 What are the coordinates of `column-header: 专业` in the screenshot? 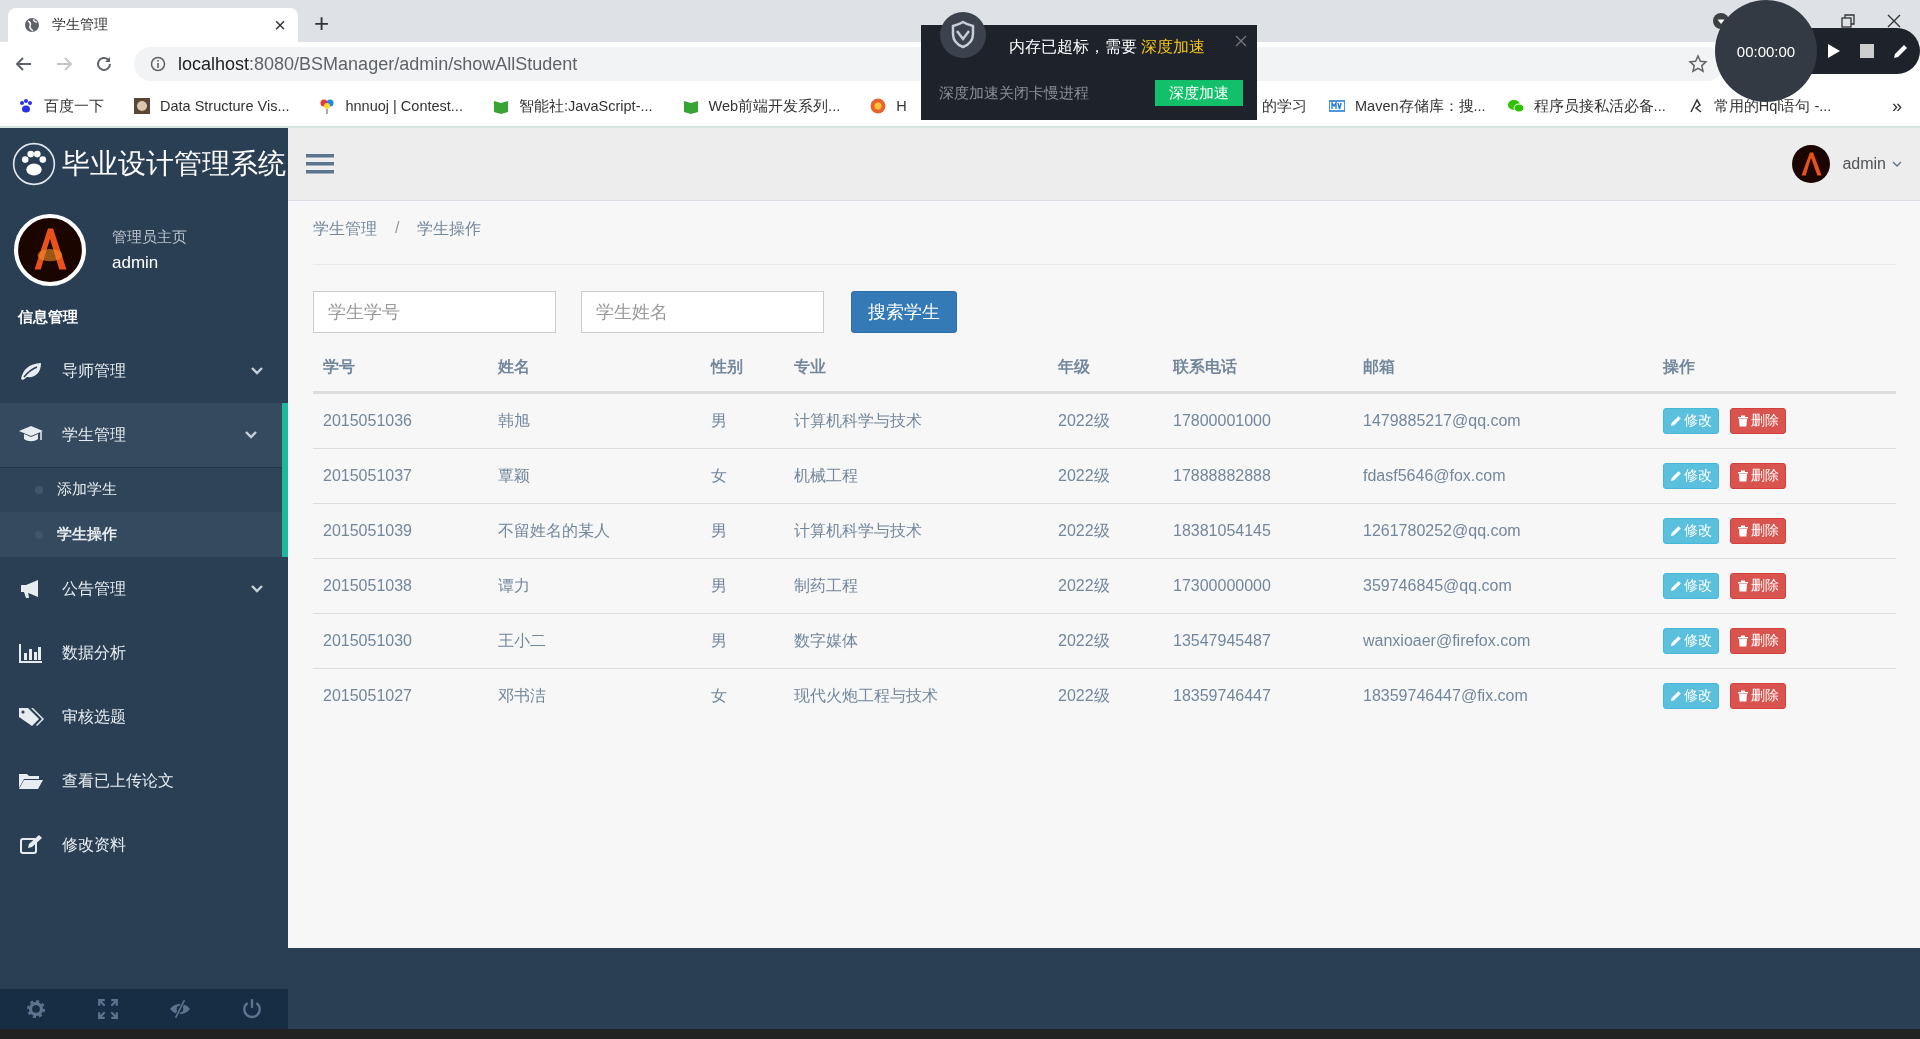 It's located at (810, 367).